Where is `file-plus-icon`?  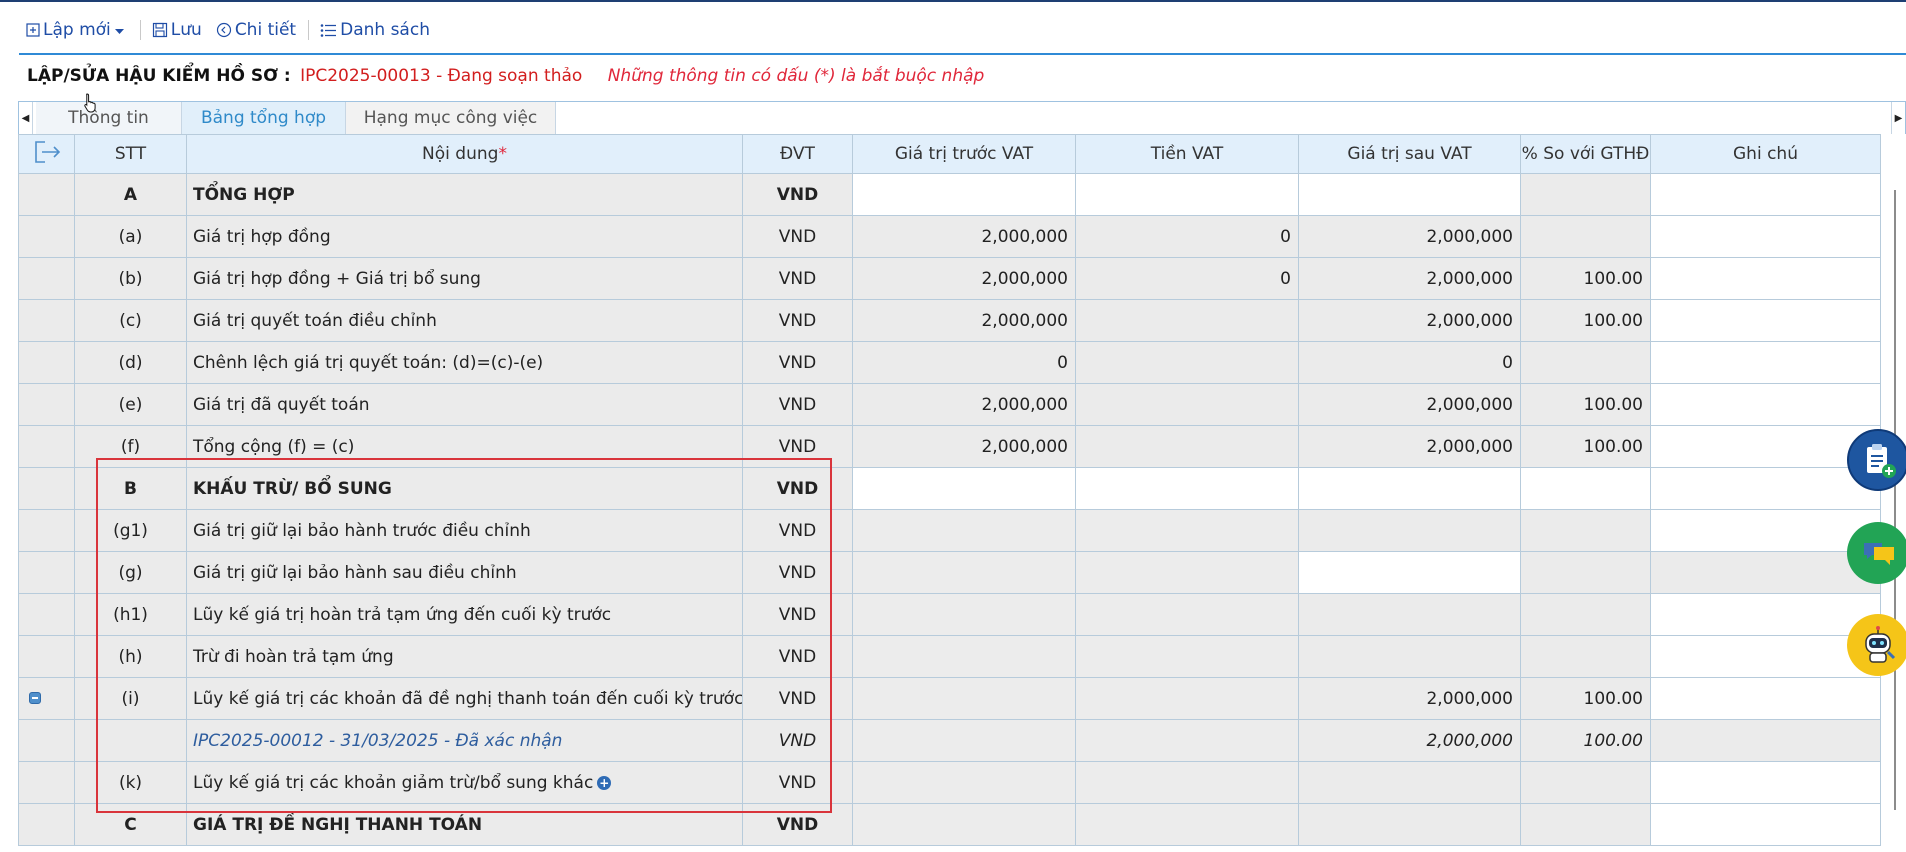
file-plus-icon is located at coordinates (33, 30).